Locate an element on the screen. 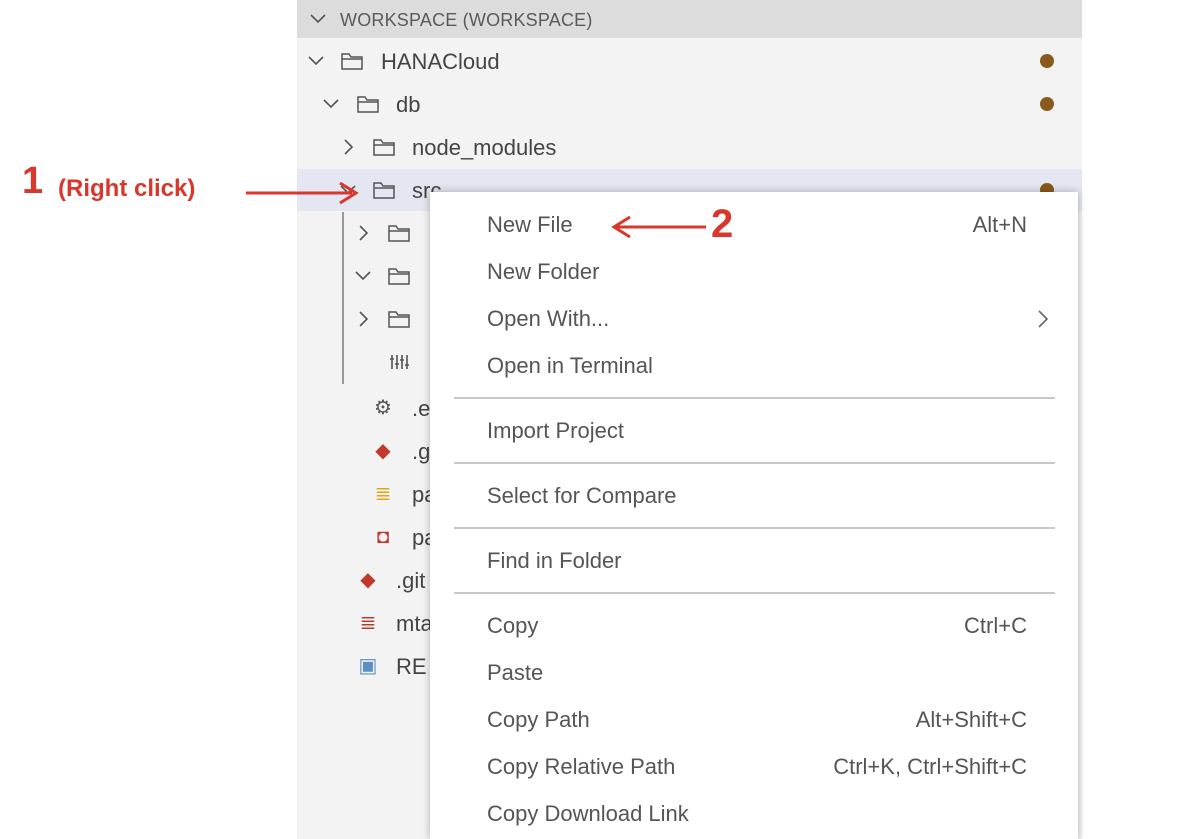 The image size is (1200, 839). workspace-section-header: WORKSPACE (WORKSPACE) is located at coordinates (689, 19).